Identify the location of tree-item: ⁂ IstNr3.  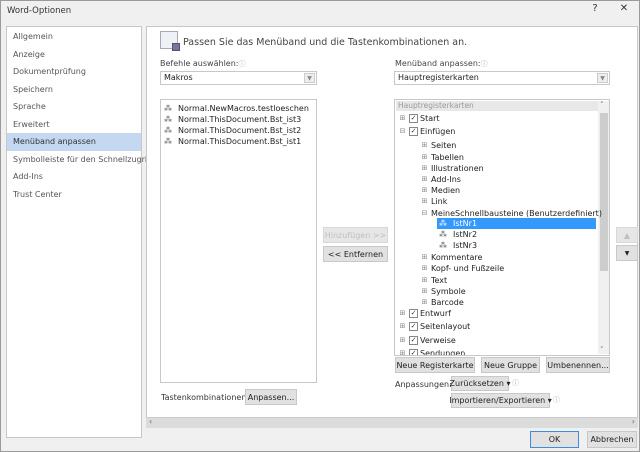
(458, 245).